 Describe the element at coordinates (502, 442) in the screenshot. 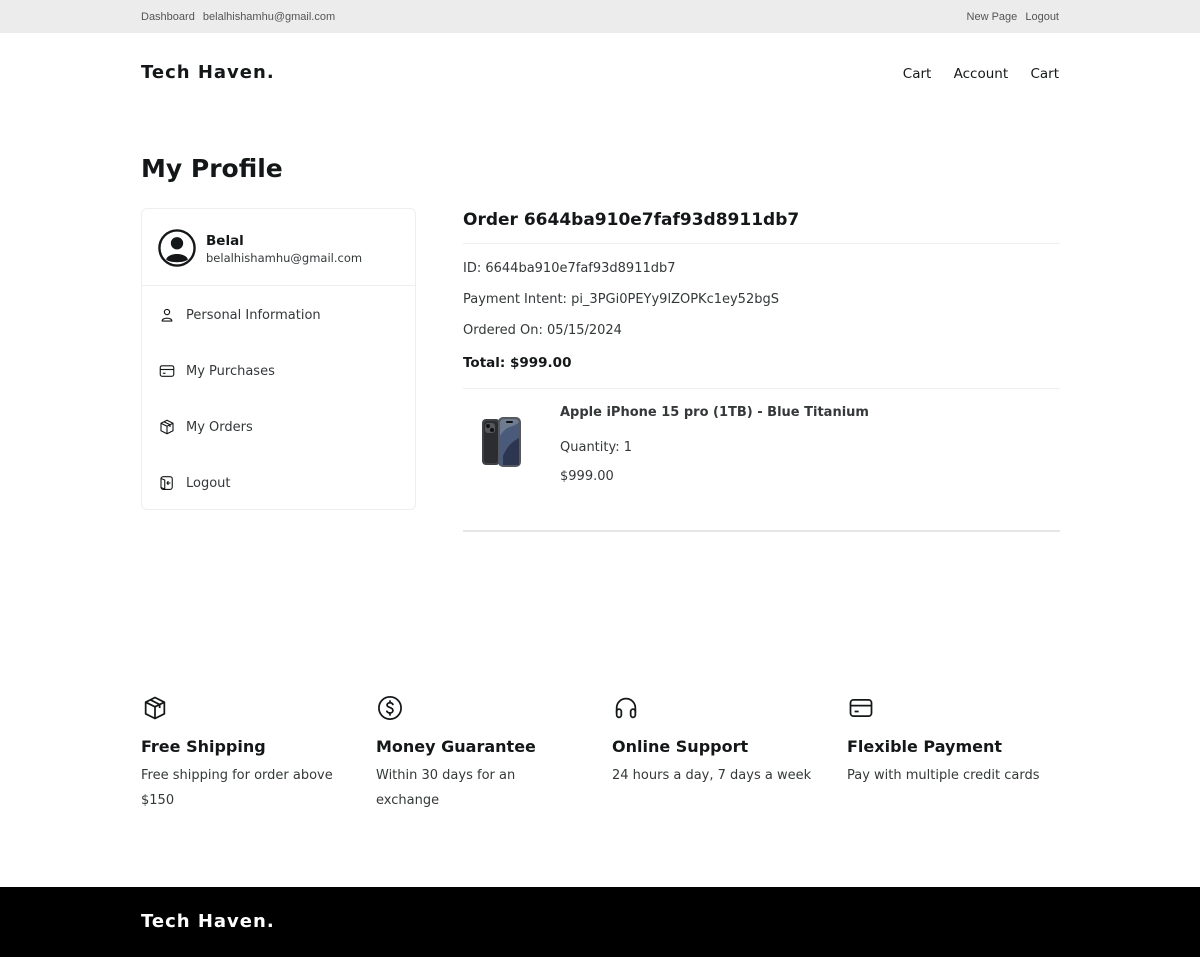

I see `product-image` at that location.